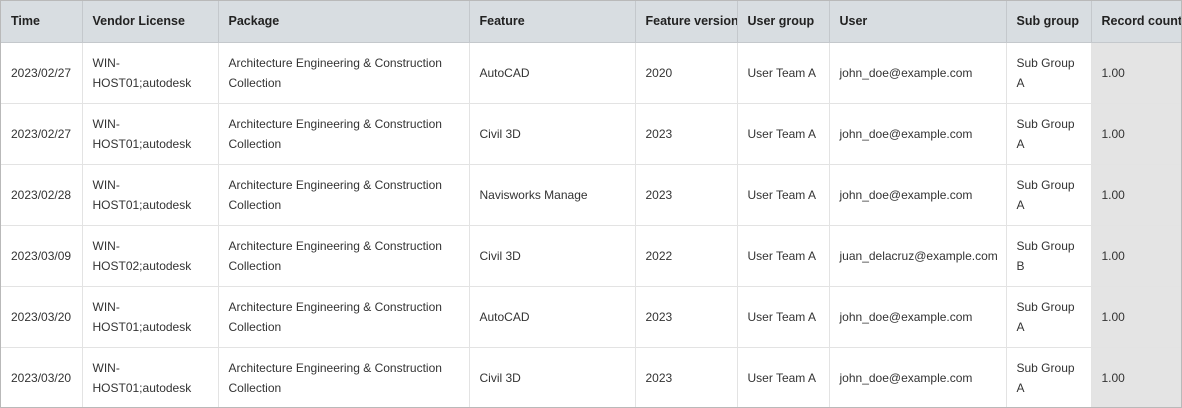 This screenshot has height=408, width=1182. Describe the element at coordinates (42, 256) in the screenshot. I see `cell-time: 2023/03/09` at that location.